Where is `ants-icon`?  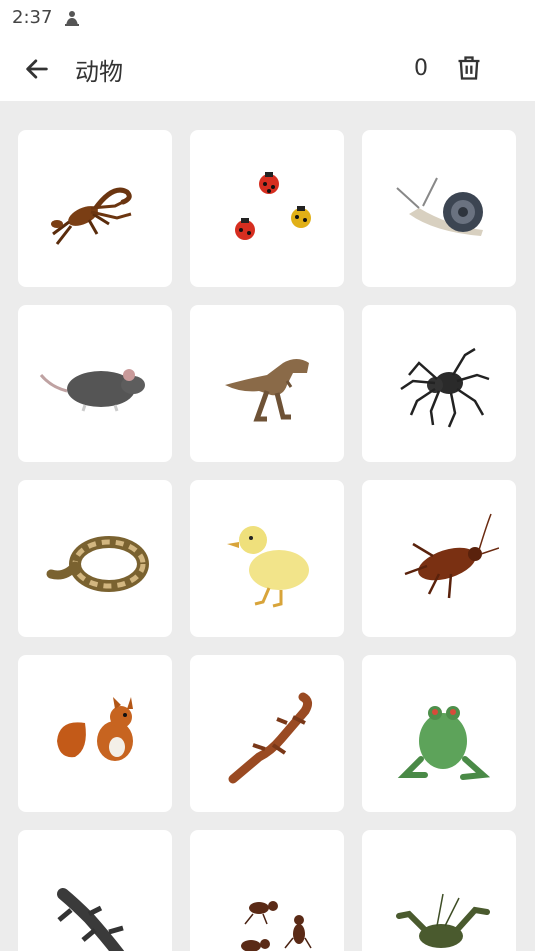 ants-icon is located at coordinates (276, 925).